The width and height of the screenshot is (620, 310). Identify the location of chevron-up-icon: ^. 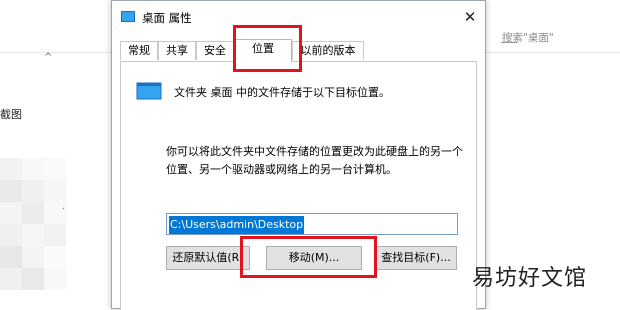
(48, 57).